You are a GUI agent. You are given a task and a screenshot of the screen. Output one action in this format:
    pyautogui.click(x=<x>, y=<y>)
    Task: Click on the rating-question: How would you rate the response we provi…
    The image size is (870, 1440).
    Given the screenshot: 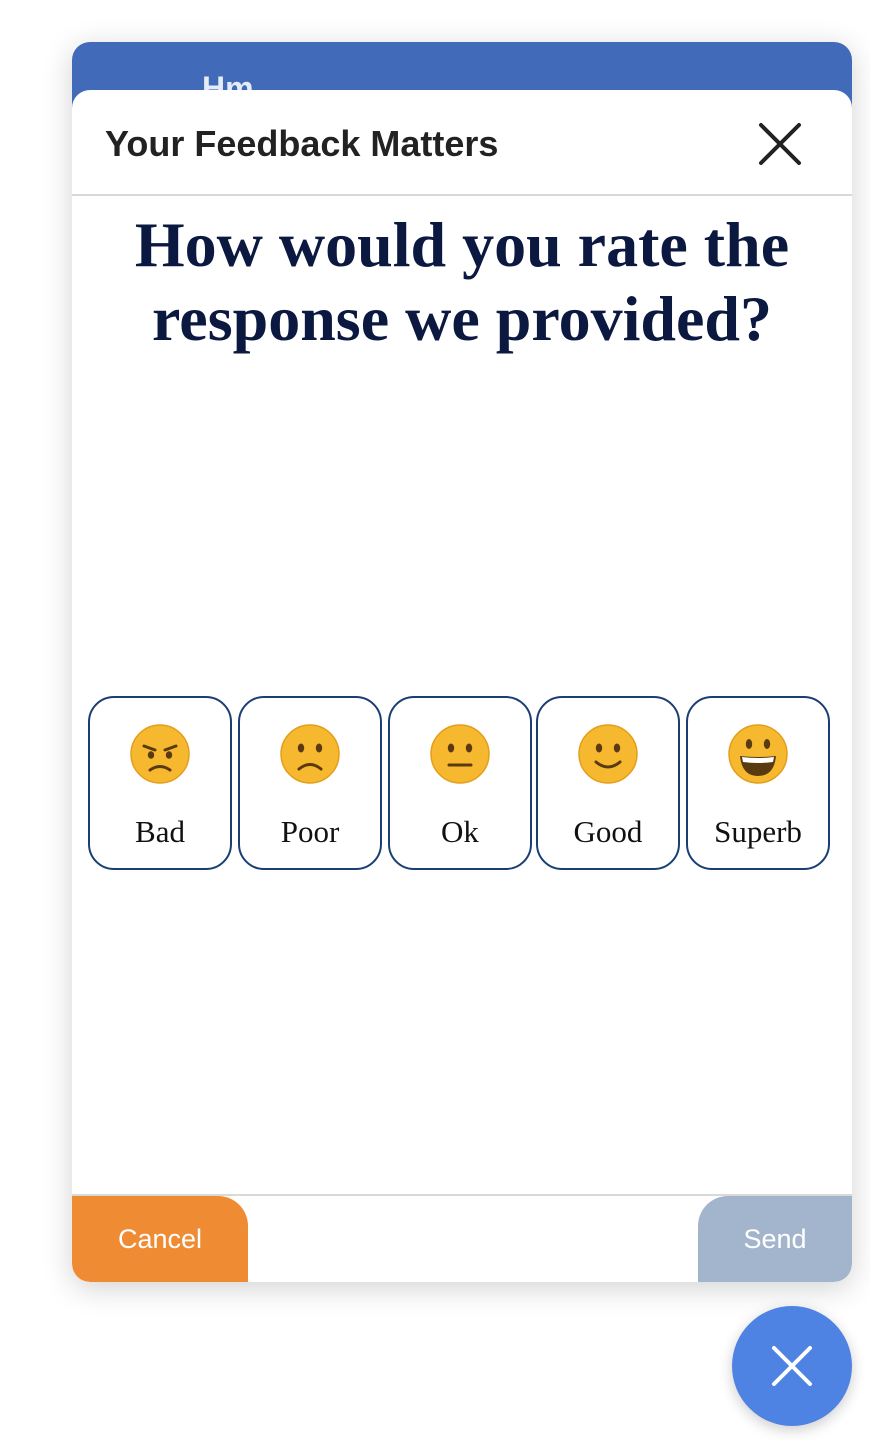 What is the action you would take?
    pyautogui.click(x=462, y=281)
    